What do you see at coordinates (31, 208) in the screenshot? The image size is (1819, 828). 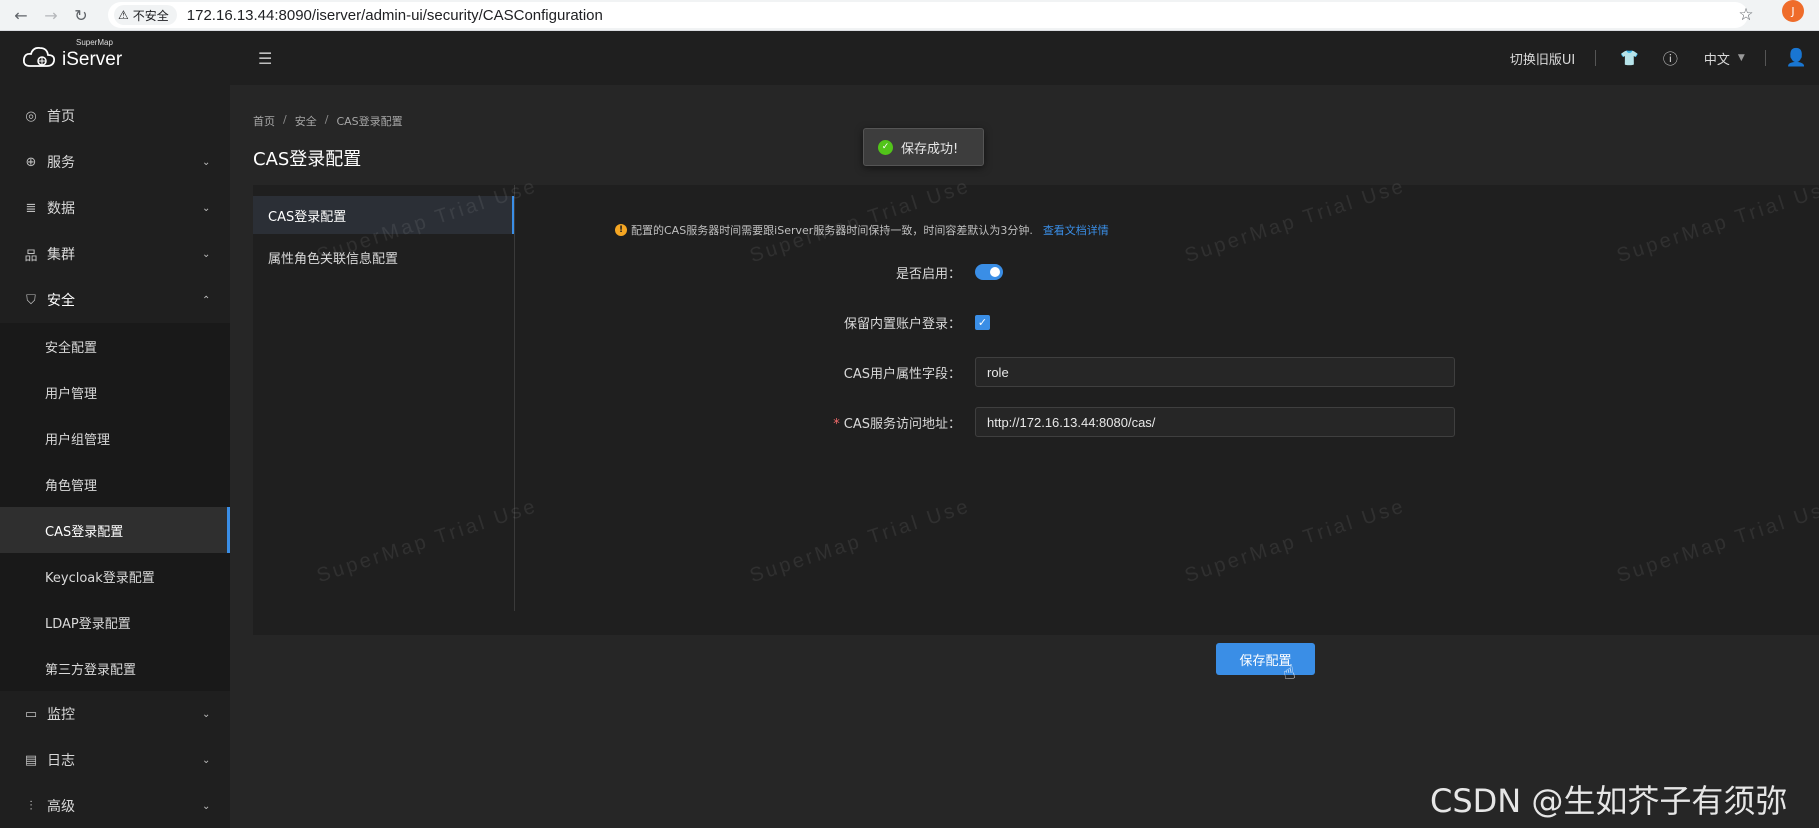 I see `database-icon: ≣` at bounding box center [31, 208].